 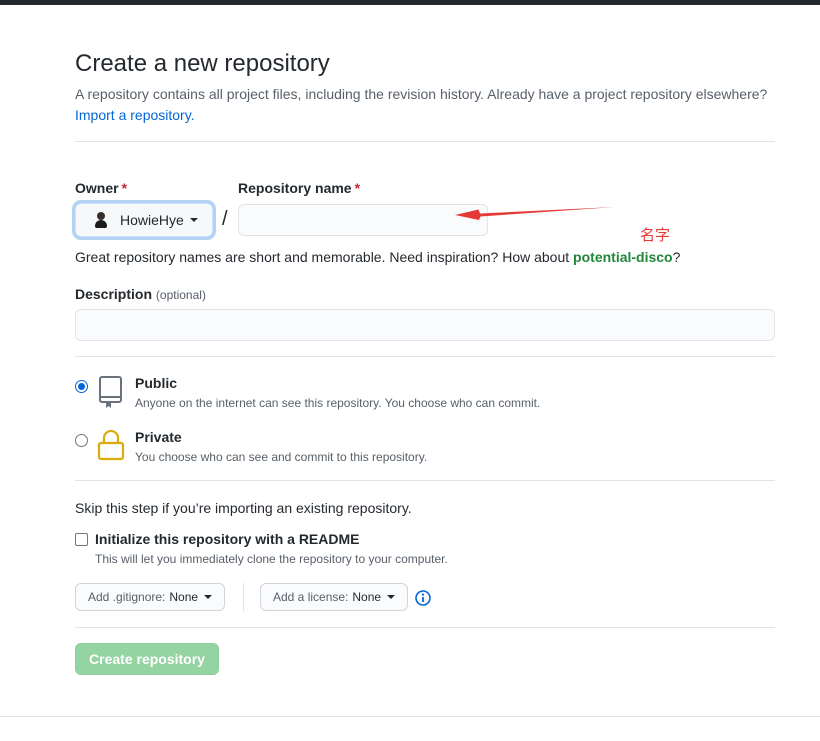 What do you see at coordinates (140, 294) in the screenshot?
I see `description-label: Description (optional)` at bounding box center [140, 294].